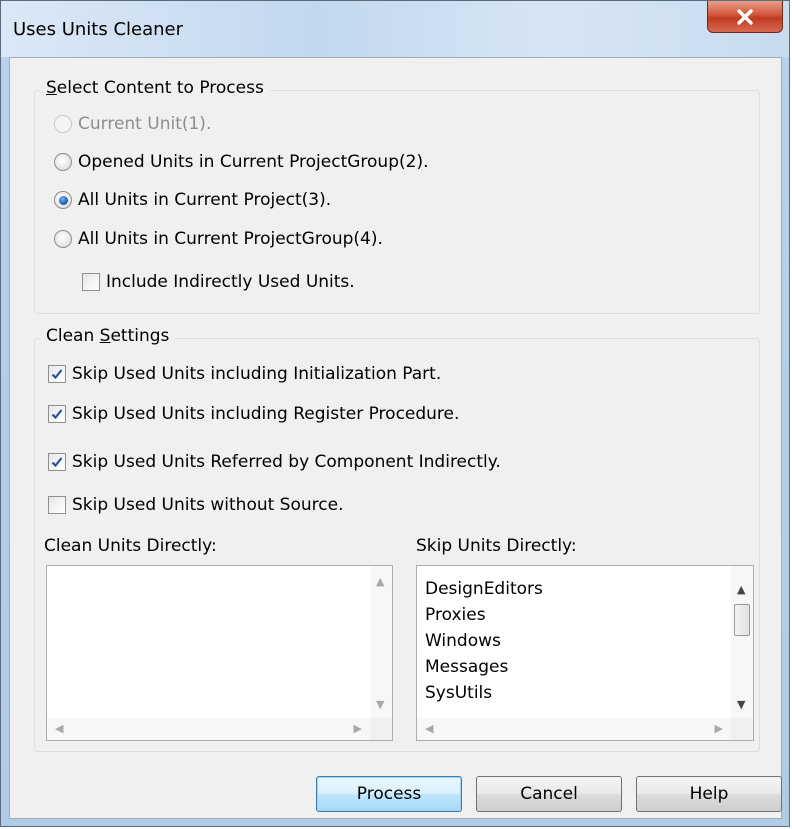 The height and width of the screenshot is (829, 792). What do you see at coordinates (208, 505) in the screenshot?
I see `checkbox-label: Skip Used Units without Source.` at bounding box center [208, 505].